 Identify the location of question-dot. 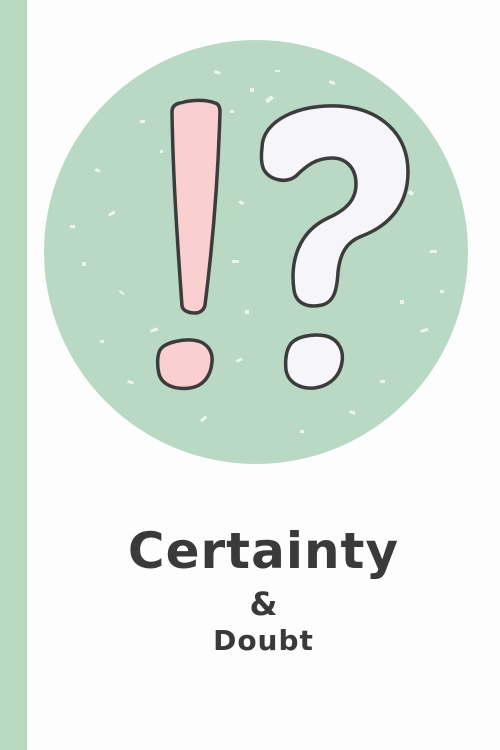
(314, 361).